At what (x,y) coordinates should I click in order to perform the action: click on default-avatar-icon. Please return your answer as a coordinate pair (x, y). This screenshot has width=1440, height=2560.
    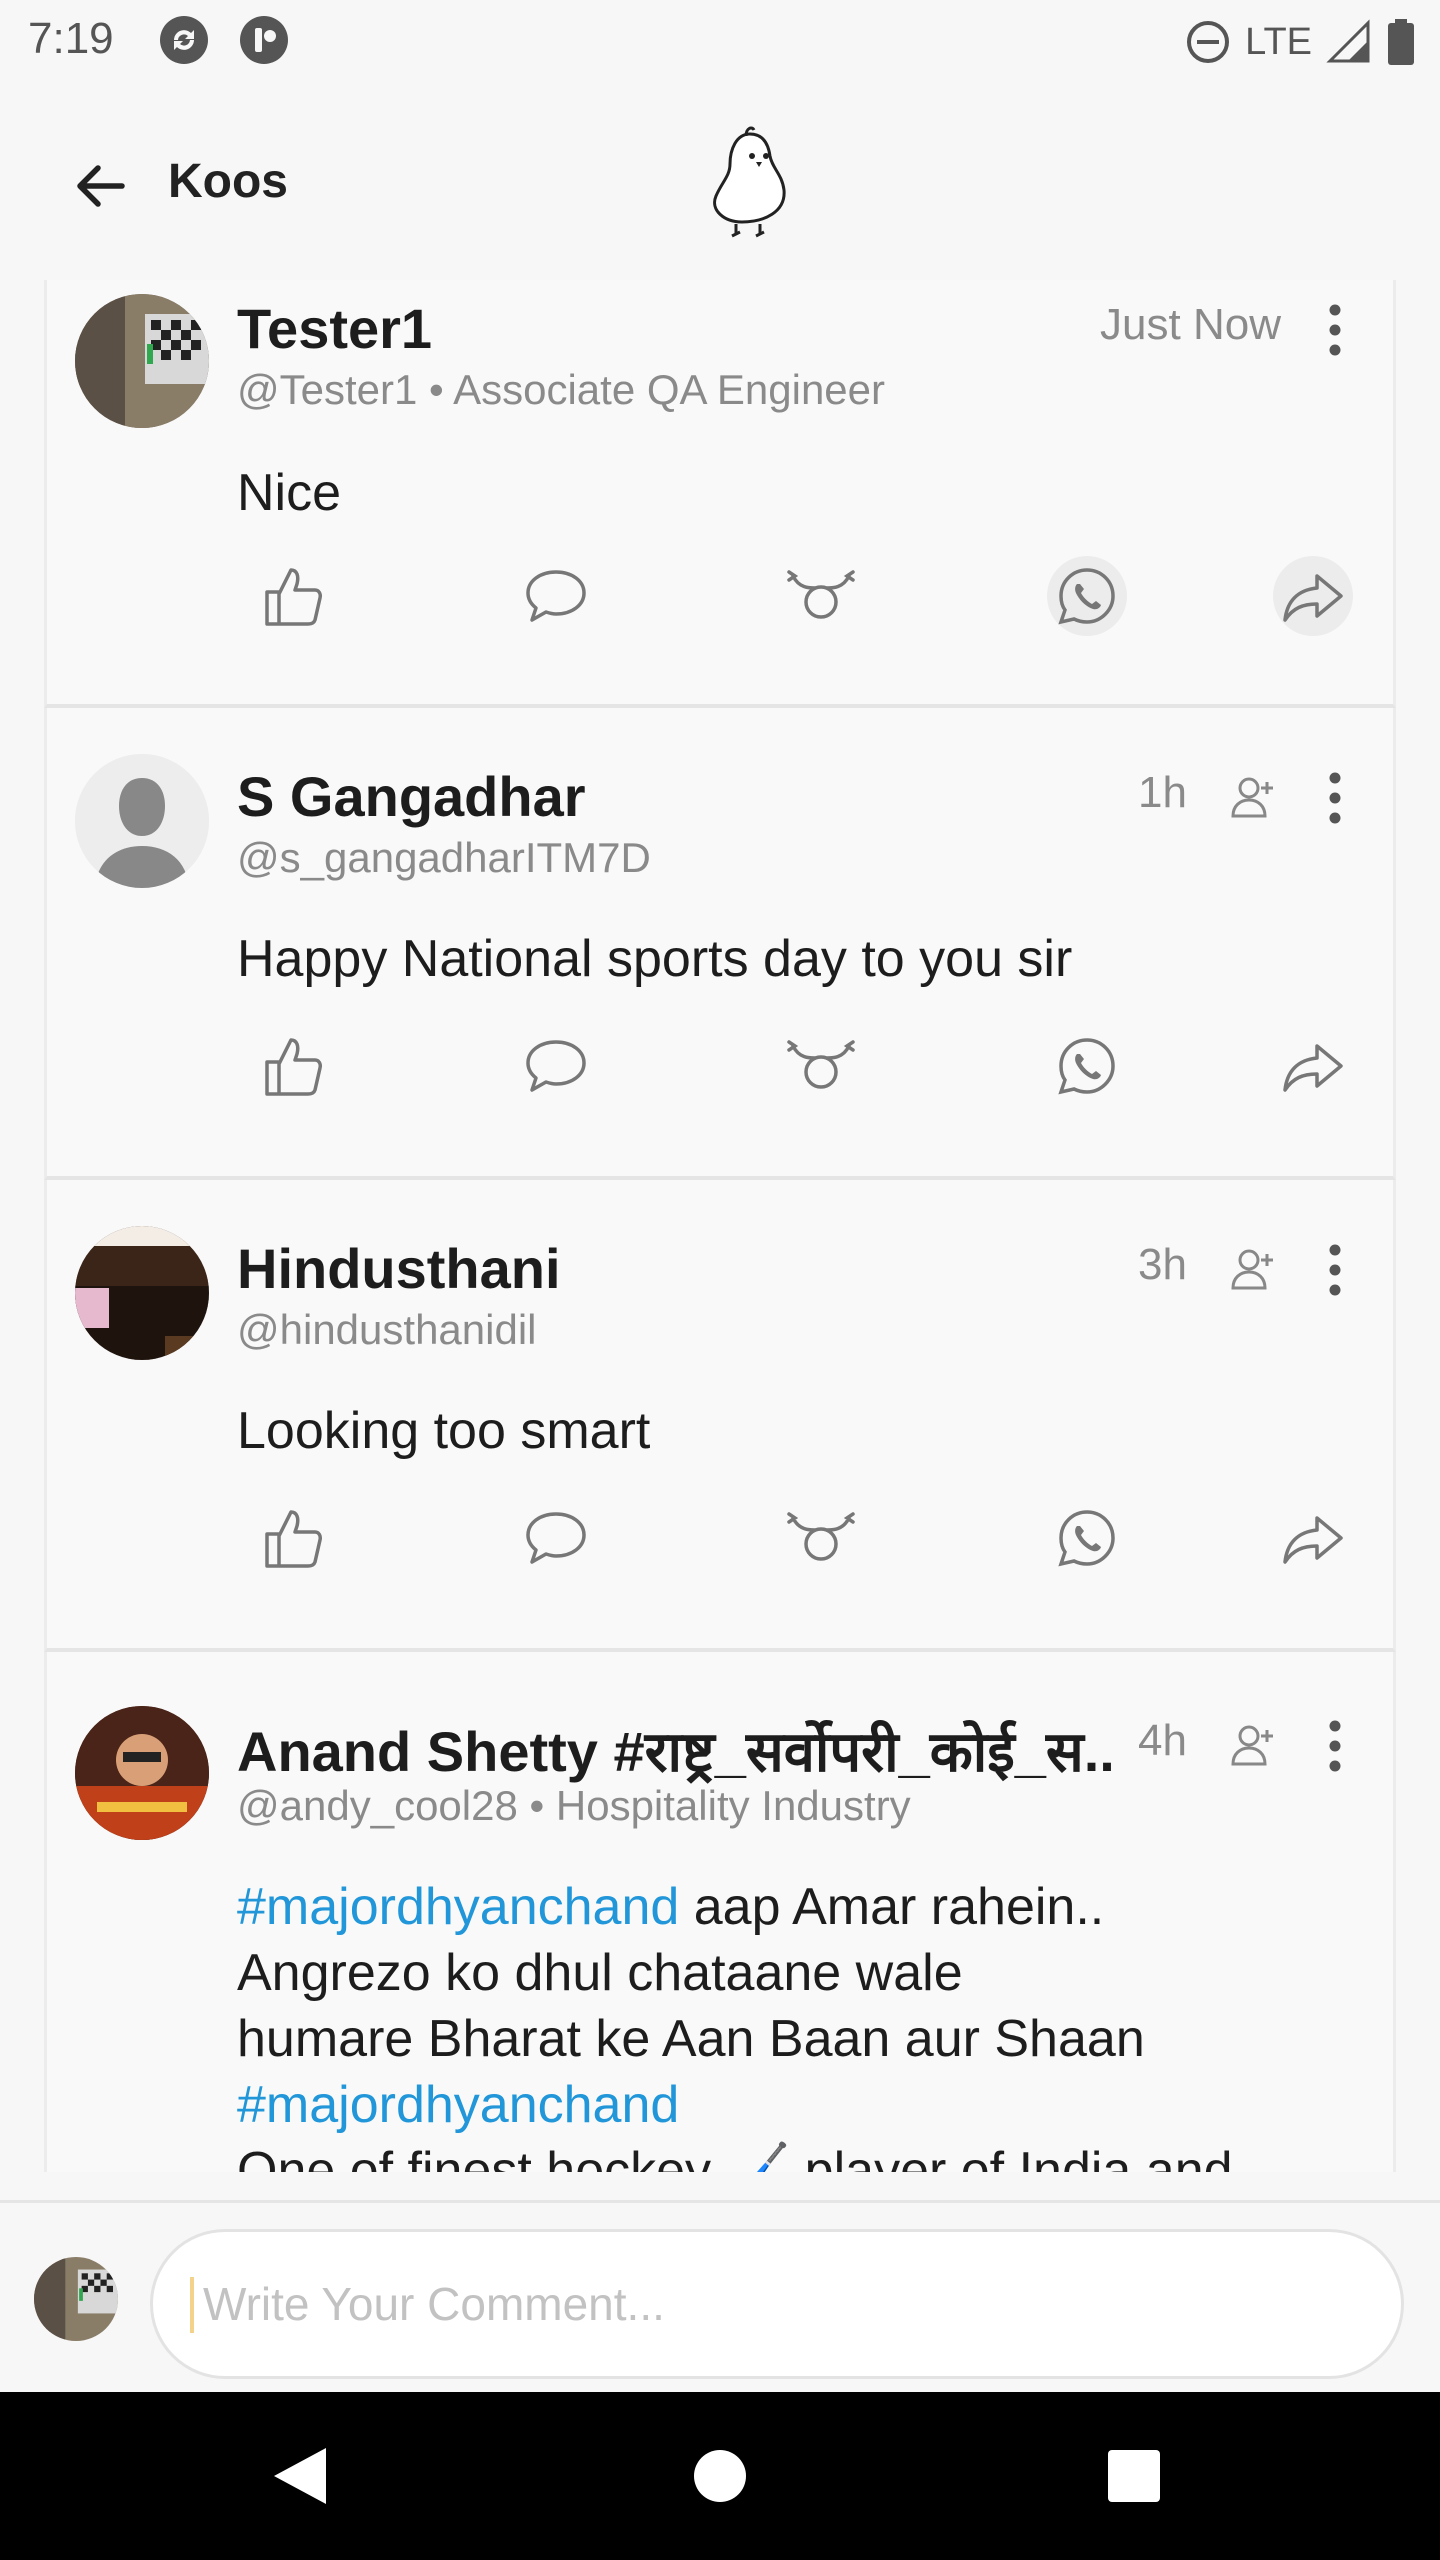
    Looking at the image, I should click on (142, 821).